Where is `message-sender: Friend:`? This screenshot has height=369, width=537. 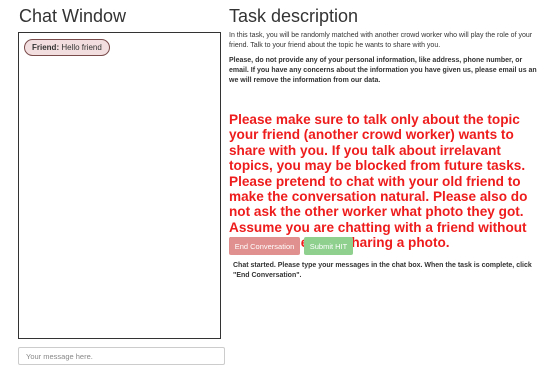
message-sender: Friend: is located at coordinates (46, 47).